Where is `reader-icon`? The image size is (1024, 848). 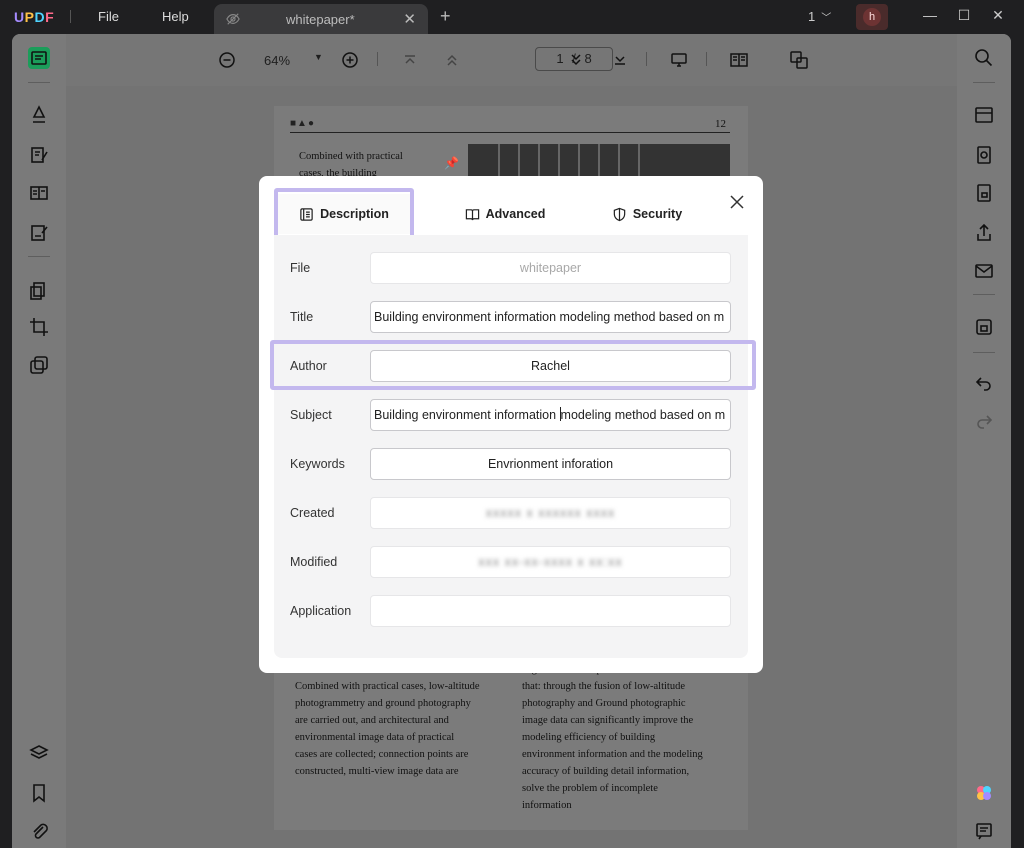
reader-icon is located at coordinates (39, 58).